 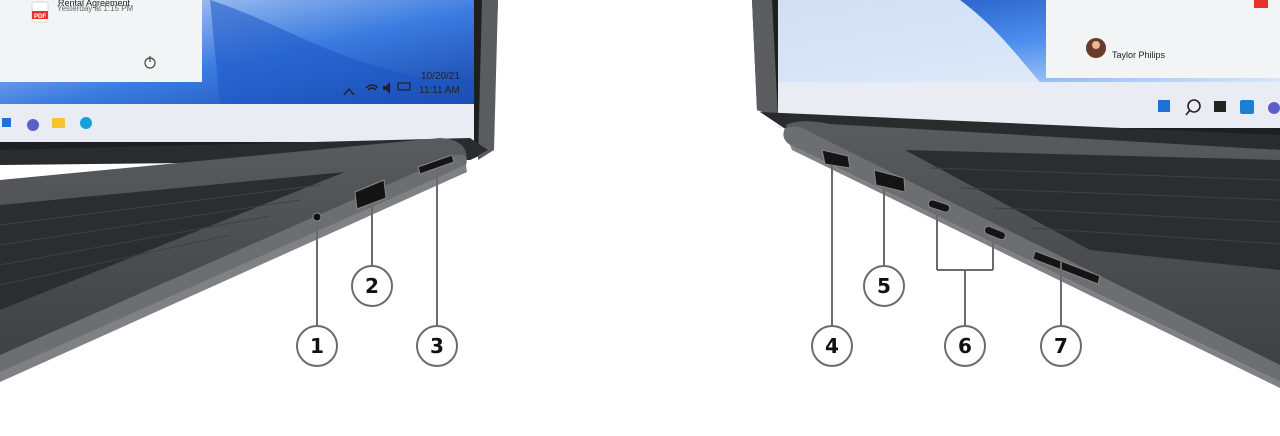 I want to click on edge-icon, so click(x=86, y=123).